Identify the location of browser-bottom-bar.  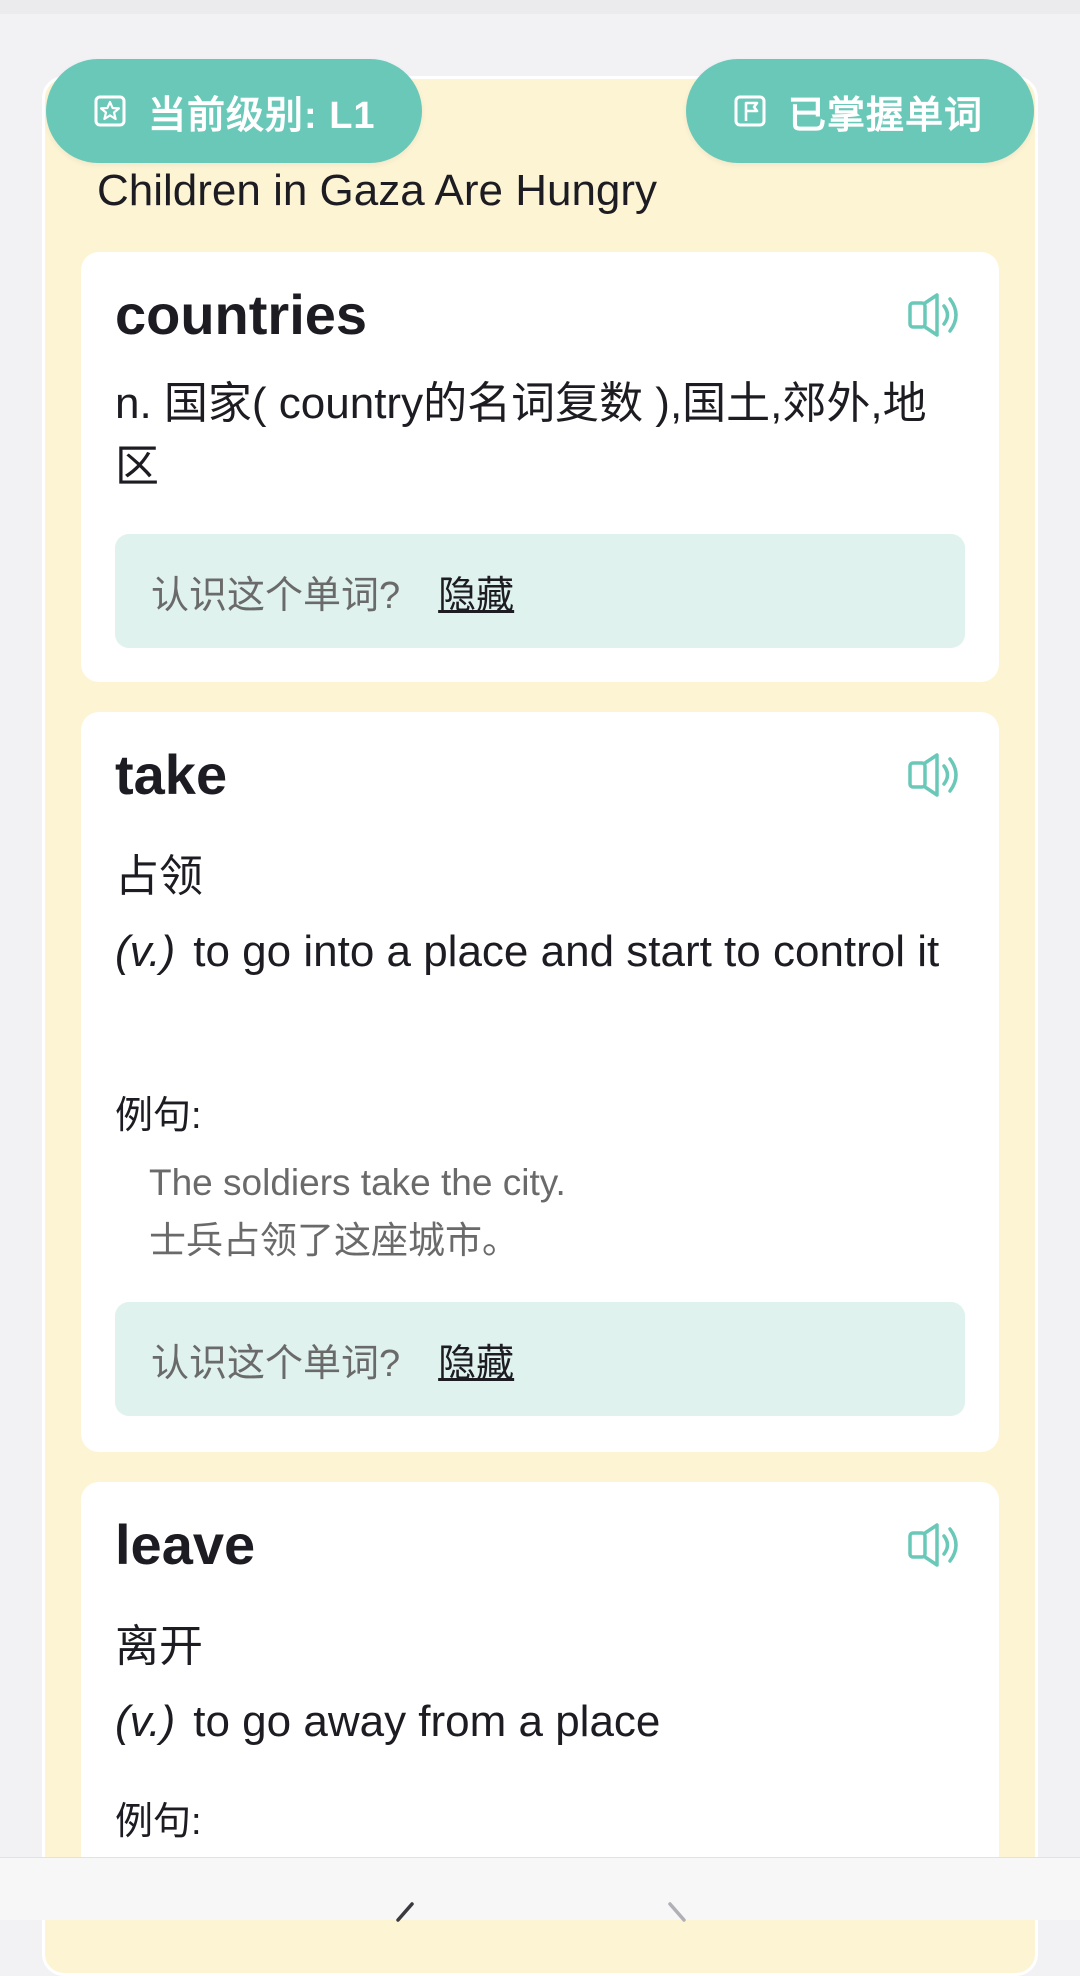
(540, 1889).